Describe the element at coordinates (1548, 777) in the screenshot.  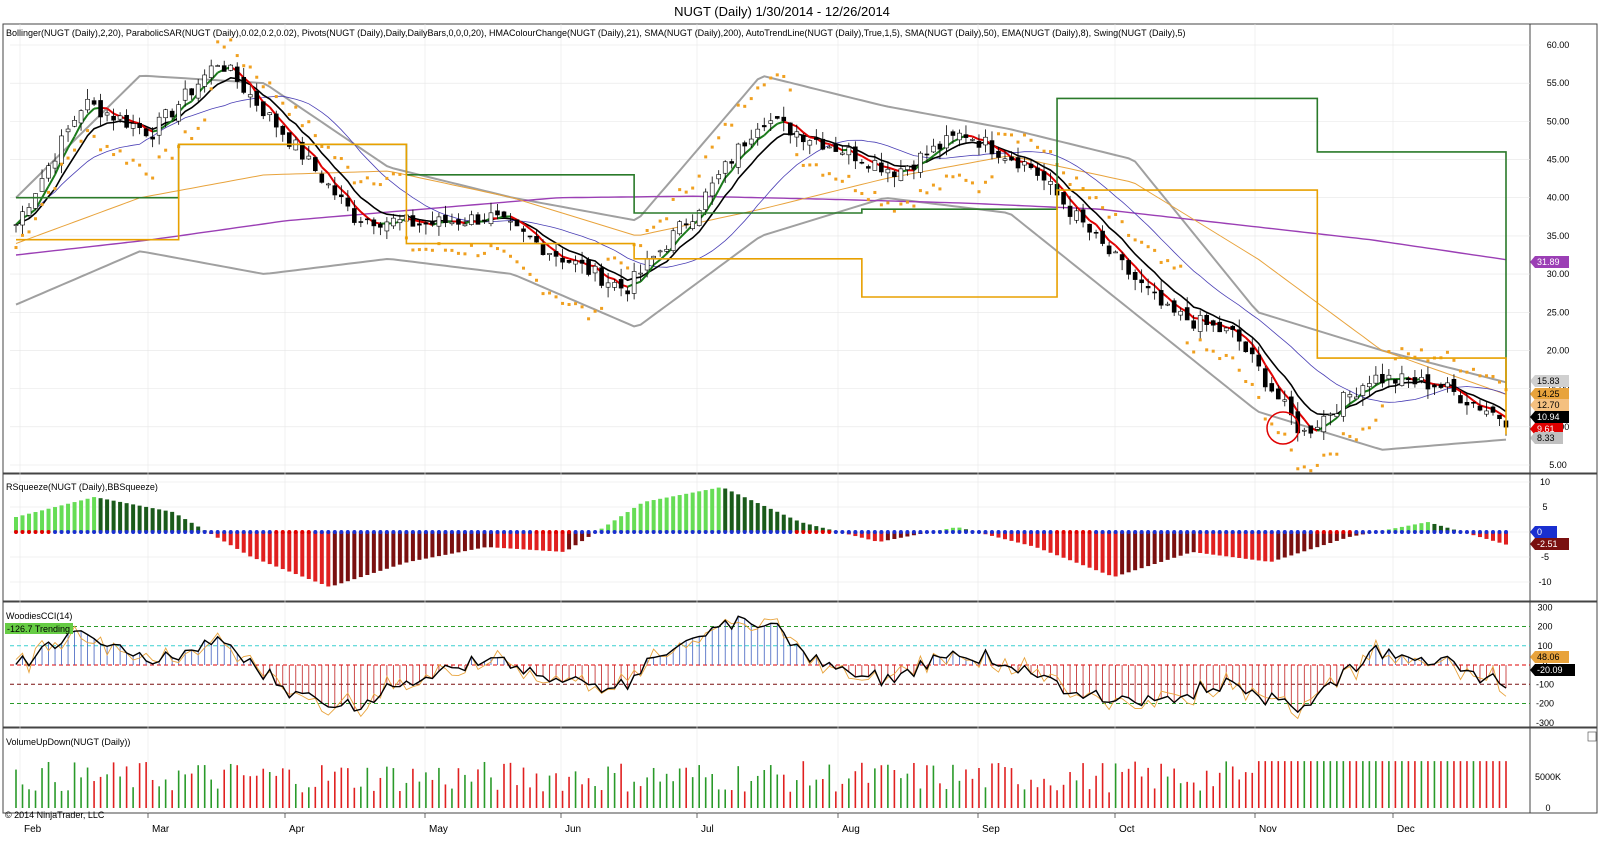
I see `volume-y-tick-label: 5000K` at that location.